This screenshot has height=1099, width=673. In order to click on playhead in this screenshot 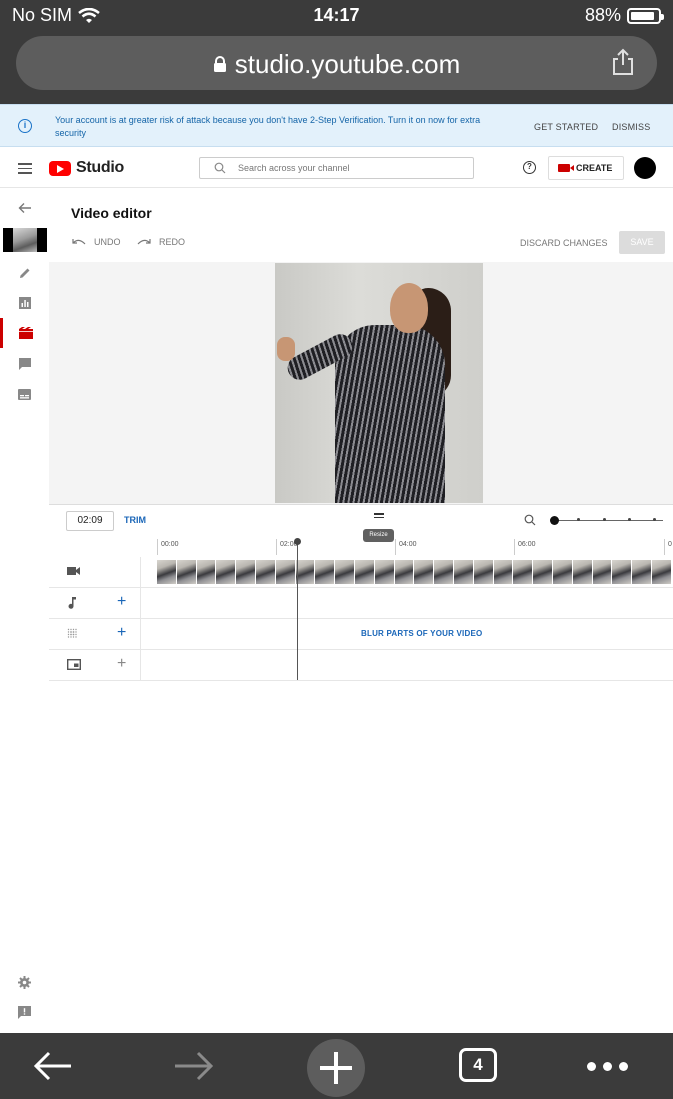, I will do `click(297, 610)`.